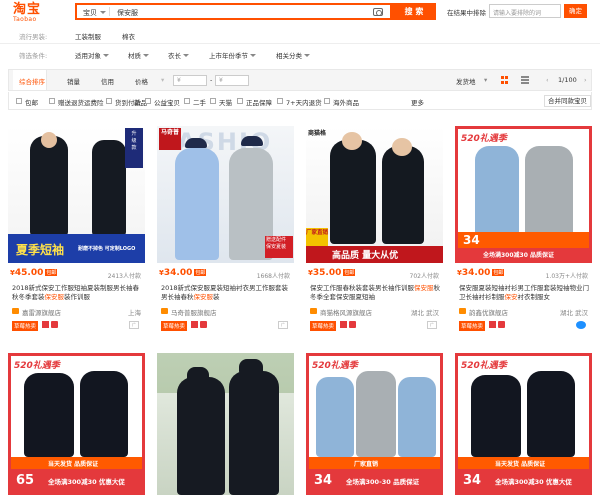  What do you see at coordinates (505, 80) in the screenshot?
I see `grid-view-icon` at bounding box center [505, 80].